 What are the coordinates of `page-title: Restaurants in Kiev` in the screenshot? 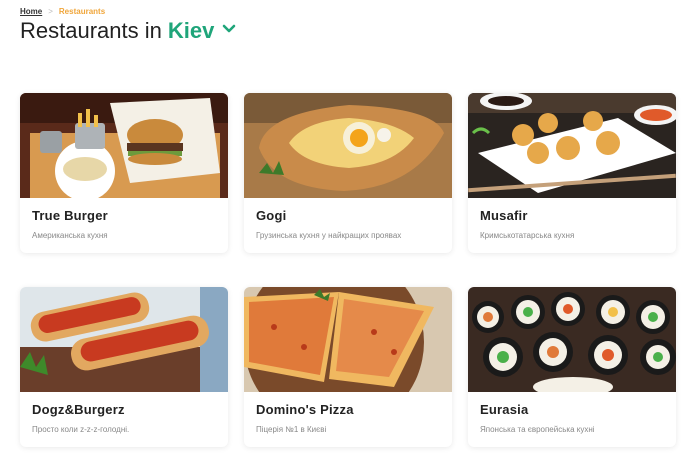 It's located at (128, 31).